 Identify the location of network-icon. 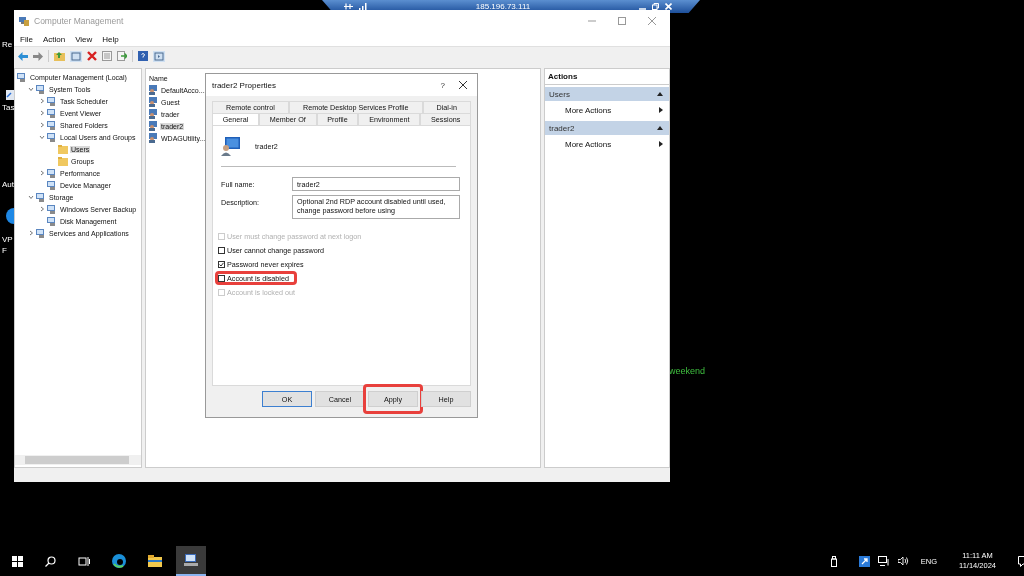
(883, 561).